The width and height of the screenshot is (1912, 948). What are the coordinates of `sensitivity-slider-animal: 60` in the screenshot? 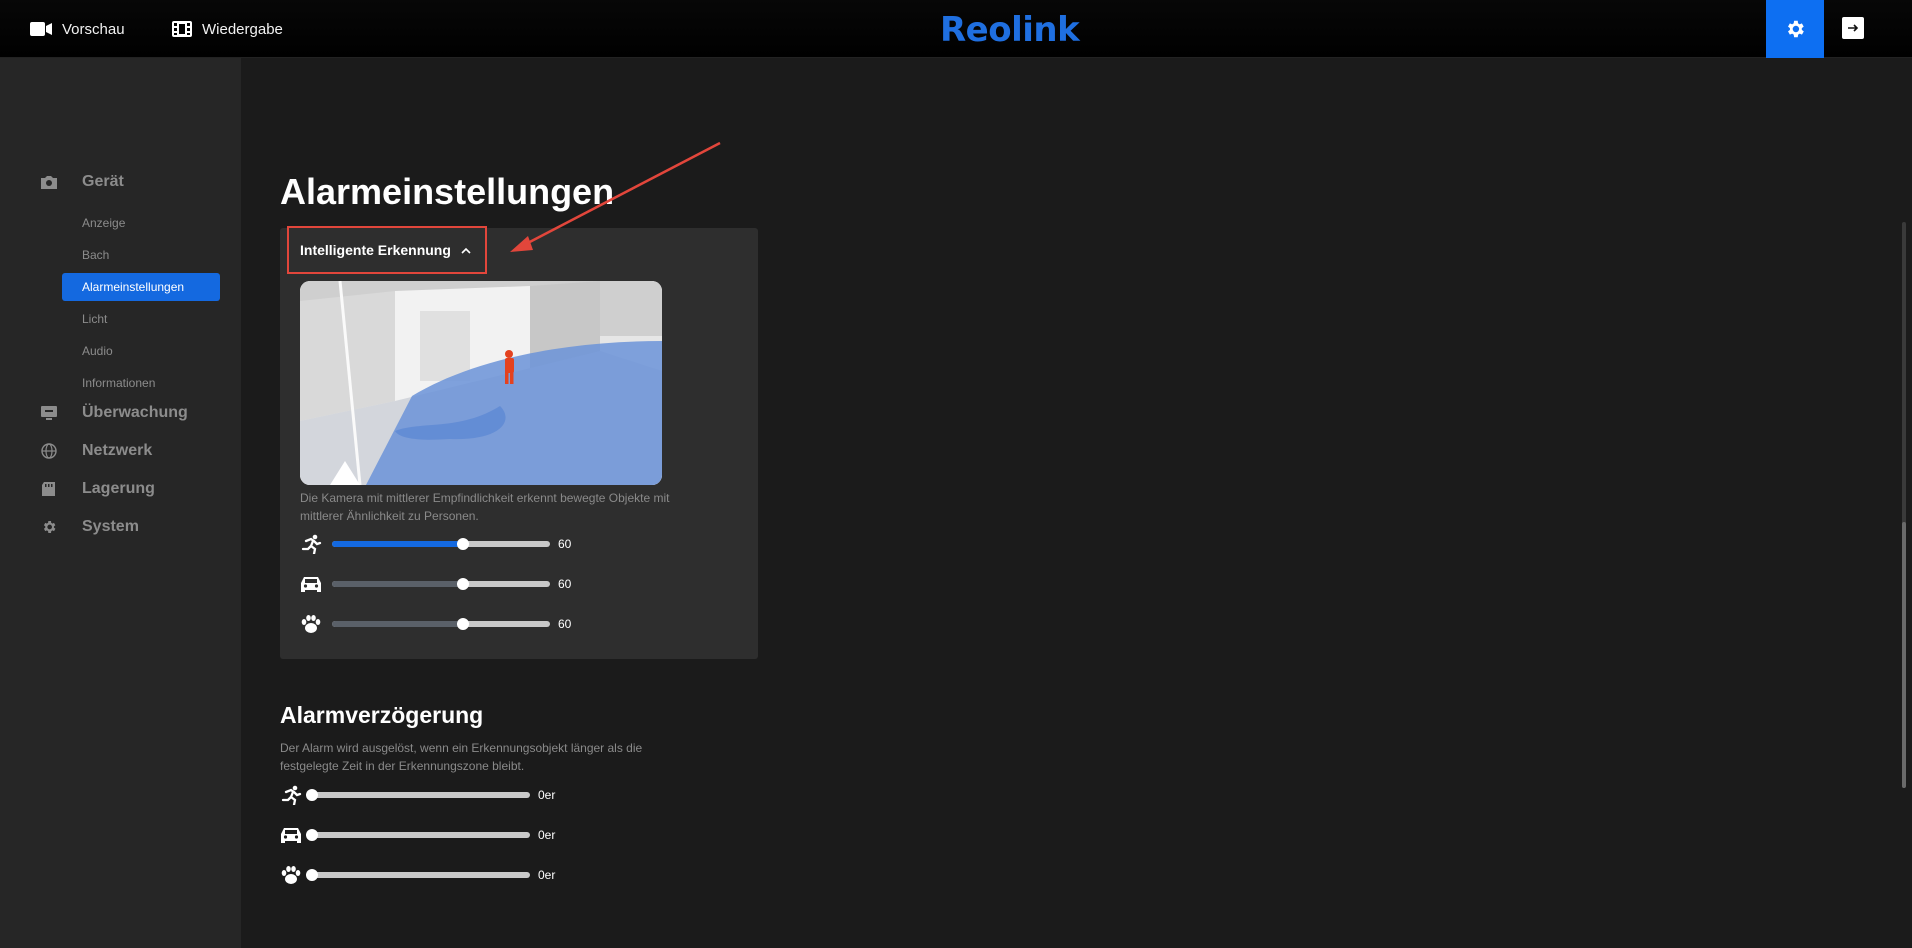 It's located at (450, 624).